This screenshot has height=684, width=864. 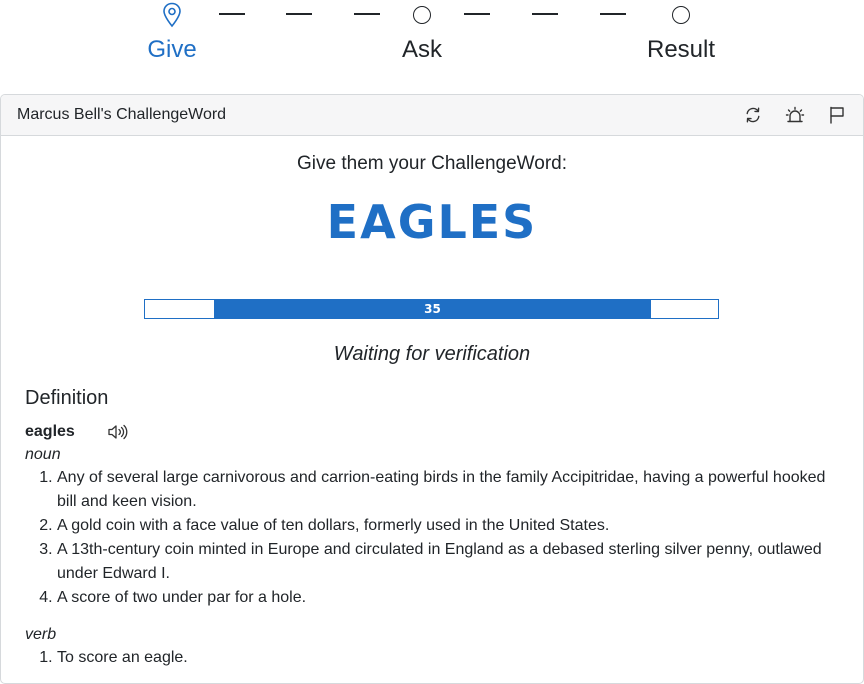 What do you see at coordinates (118, 432) in the screenshot?
I see `speaker-icon` at bounding box center [118, 432].